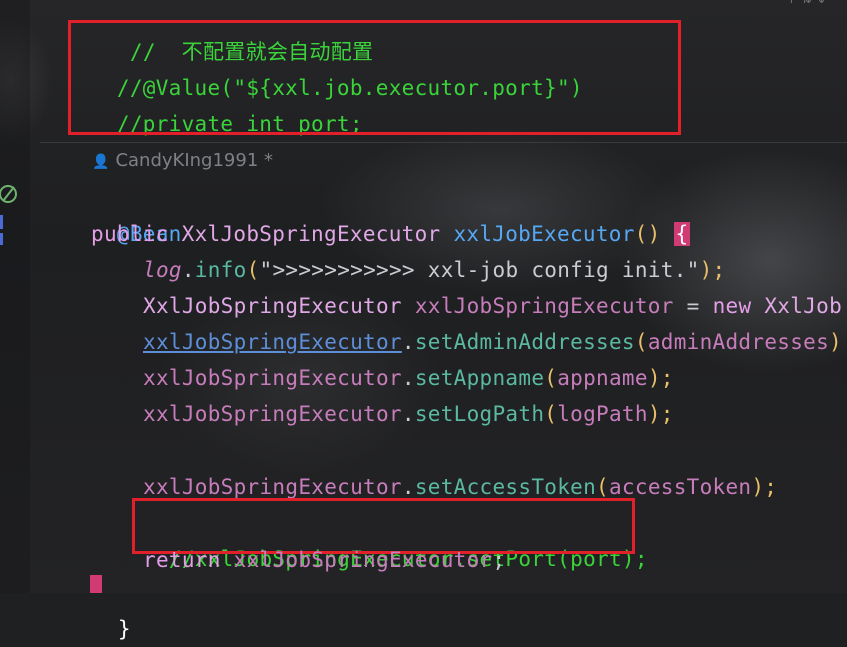  I want to click on variable-link: xxlJobSpringExecutor, so click(272, 342).